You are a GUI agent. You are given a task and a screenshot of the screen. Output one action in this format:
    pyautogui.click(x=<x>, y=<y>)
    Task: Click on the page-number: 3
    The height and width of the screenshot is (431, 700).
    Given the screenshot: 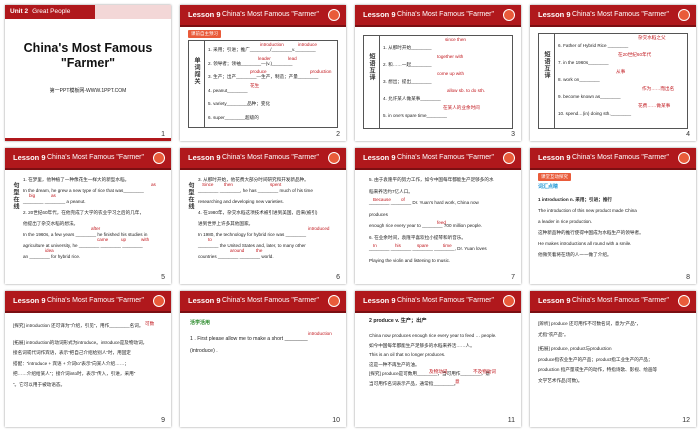 What is the action you would take?
    pyautogui.click(x=513, y=134)
    